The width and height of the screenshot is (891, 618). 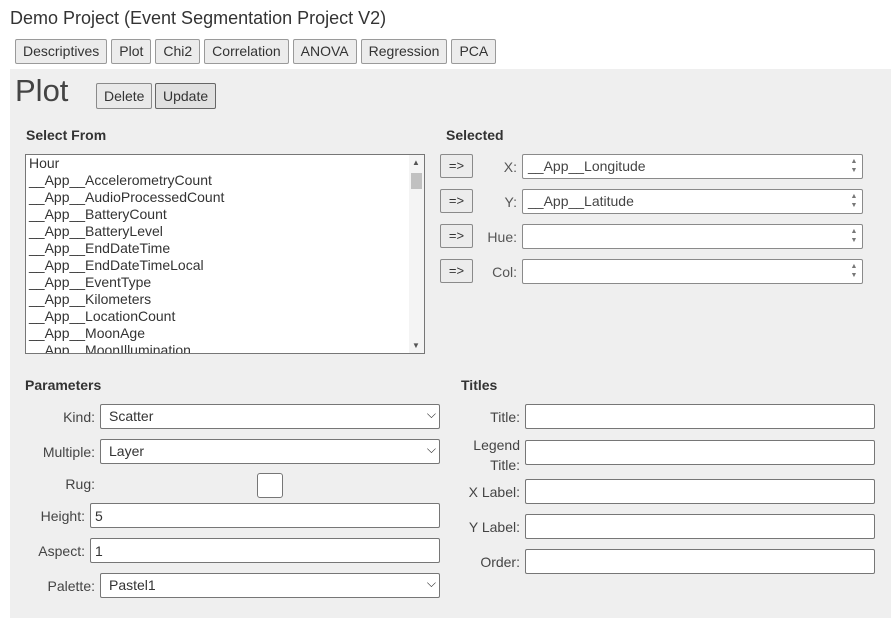 I want to click on palette-select: Pastel1 ⌵, so click(x=270, y=585).